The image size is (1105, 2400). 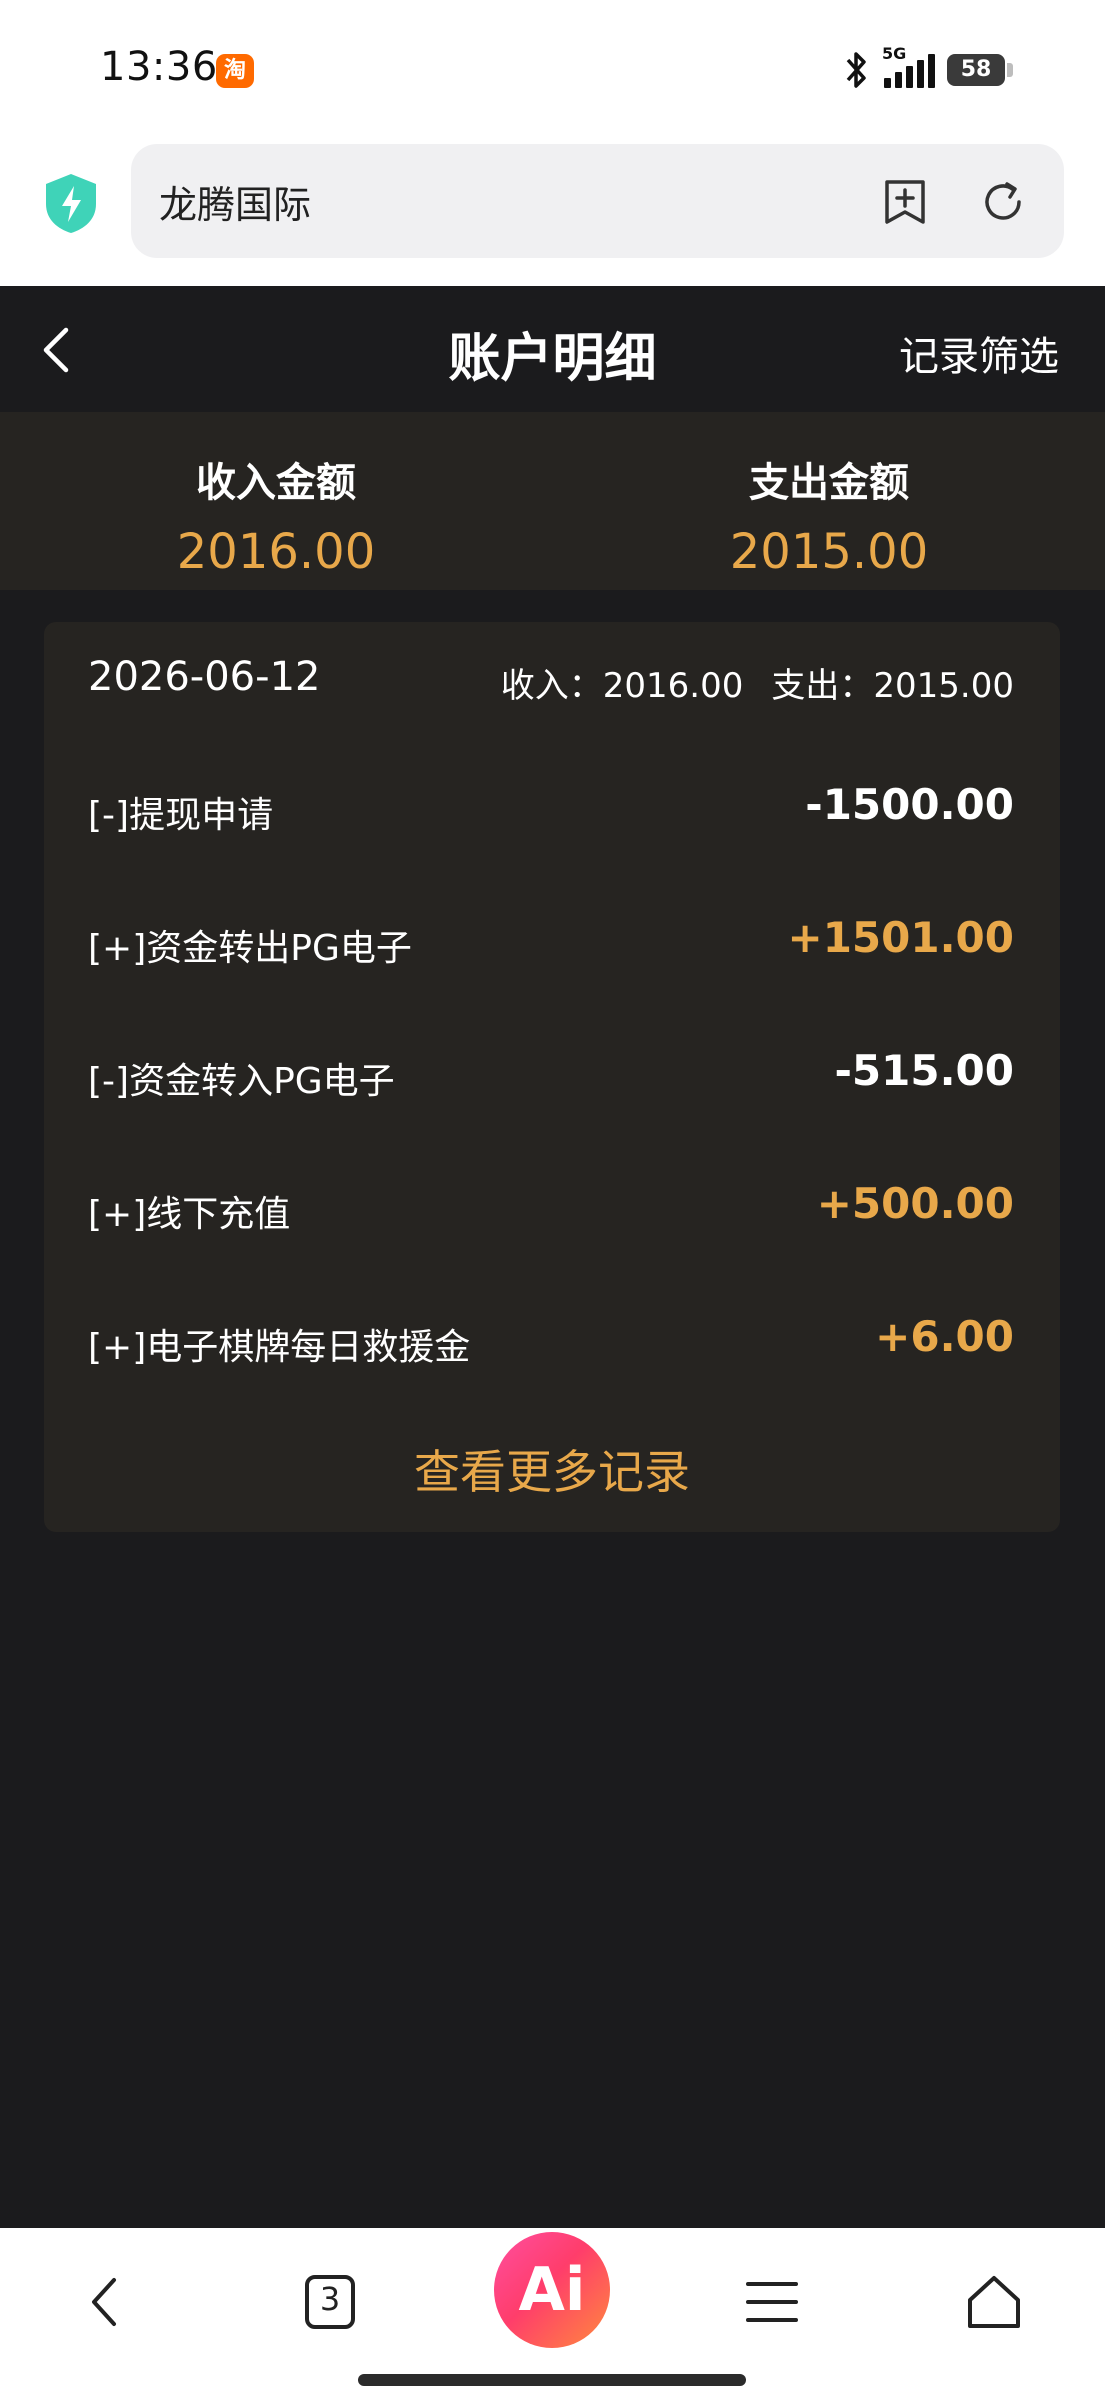 What do you see at coordinates (829, 515) in the screenshot?
I see `expense-summary: 支出金额 2015.00` at bounding box center [829, 515].